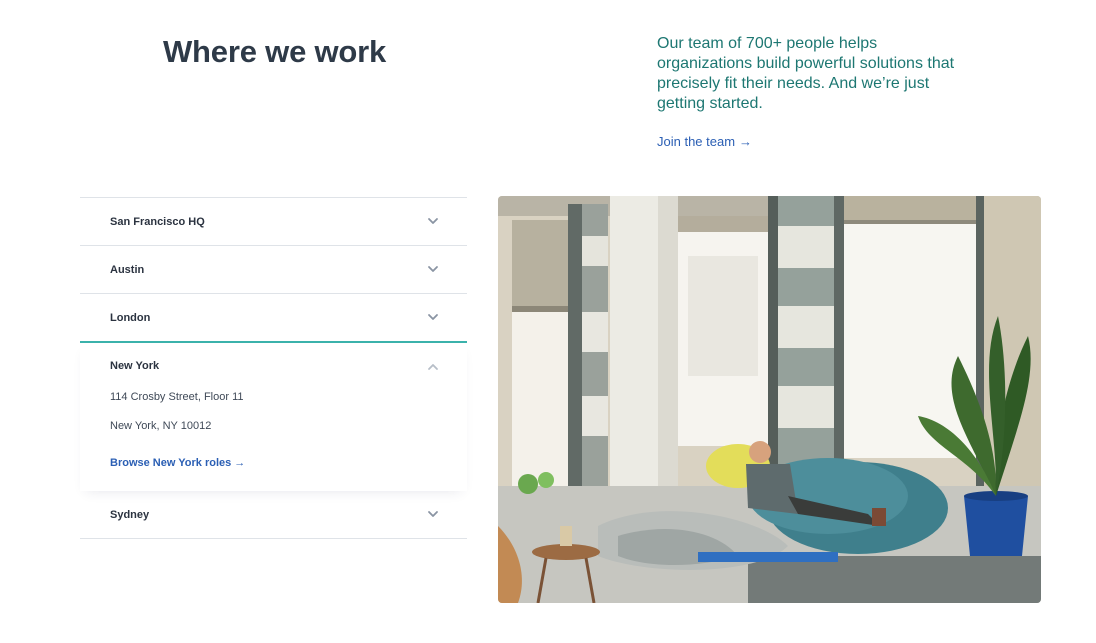 Image resolution: width=1096 pixels, height=643 pixels. What do you see at coordinates (127, 270) in the screenshot?
I see `location-label: Austin` at bounding box center [127, 270].